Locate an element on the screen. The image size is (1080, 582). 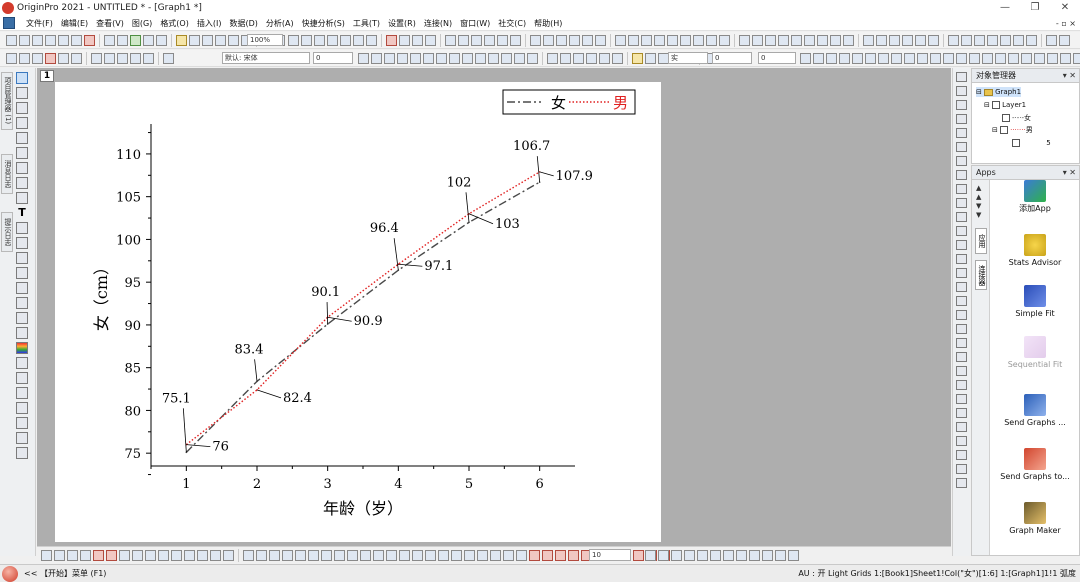
hint-log-tab: 提示日志 is located at coordinates (7, 232).